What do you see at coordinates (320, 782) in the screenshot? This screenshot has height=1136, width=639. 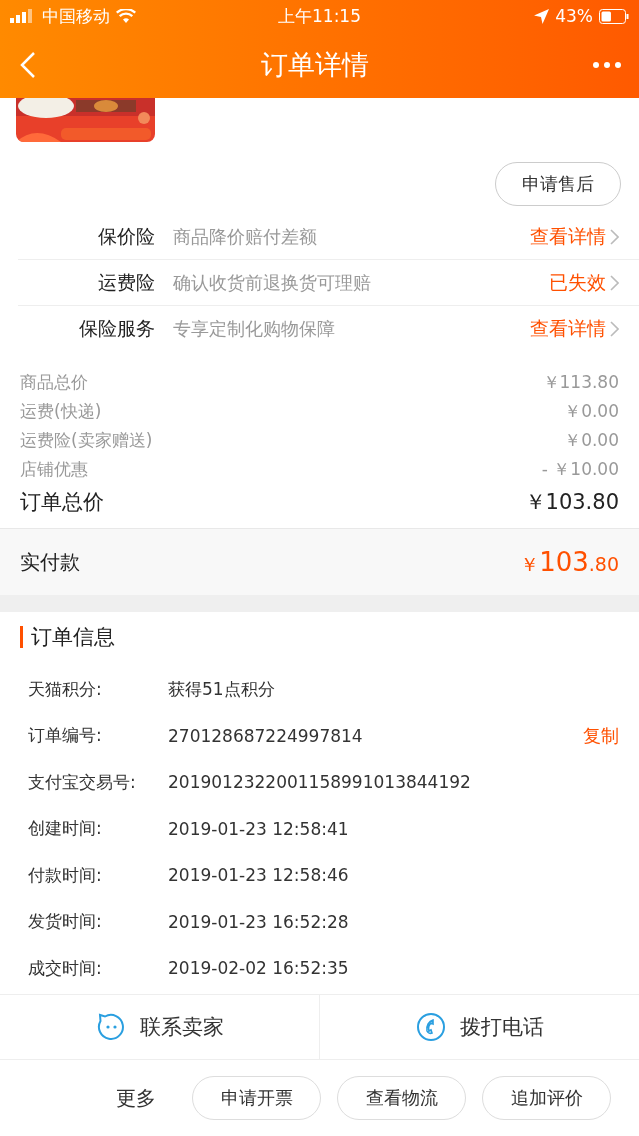 I see `info-value: 2019012322001158991013844192` at bounding box center [320, 782].